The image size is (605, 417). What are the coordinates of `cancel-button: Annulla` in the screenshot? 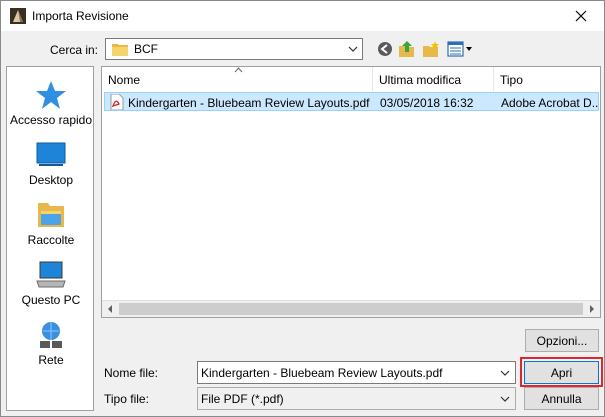 It's located at (561, 398).